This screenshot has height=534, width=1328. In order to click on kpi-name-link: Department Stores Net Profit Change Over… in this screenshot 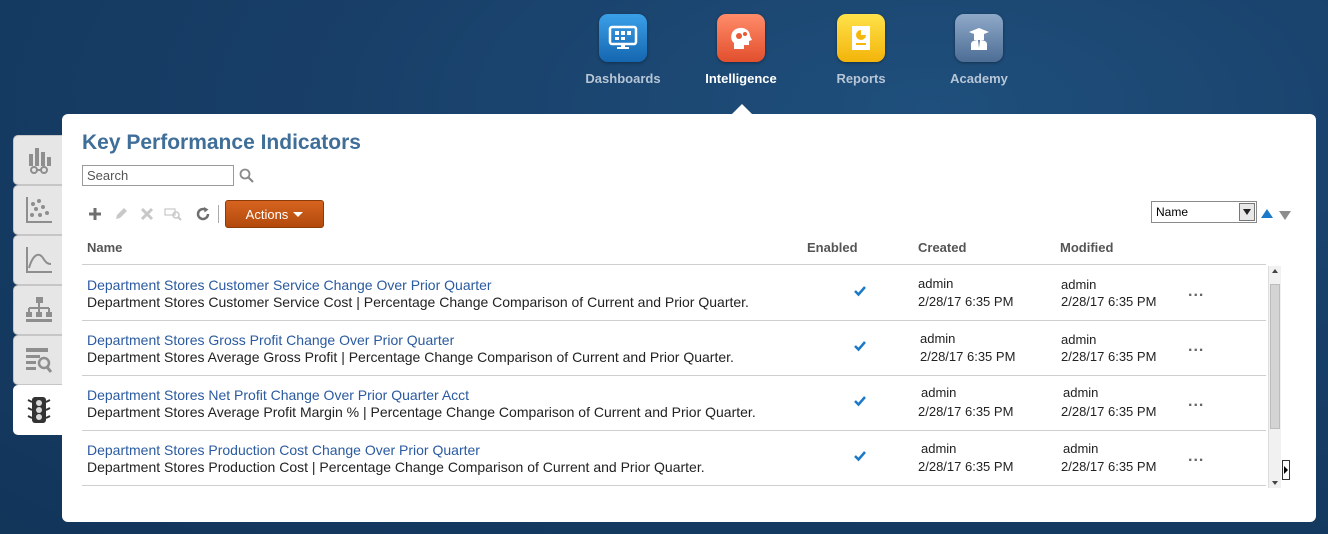, I will do `click(278, 395)`.